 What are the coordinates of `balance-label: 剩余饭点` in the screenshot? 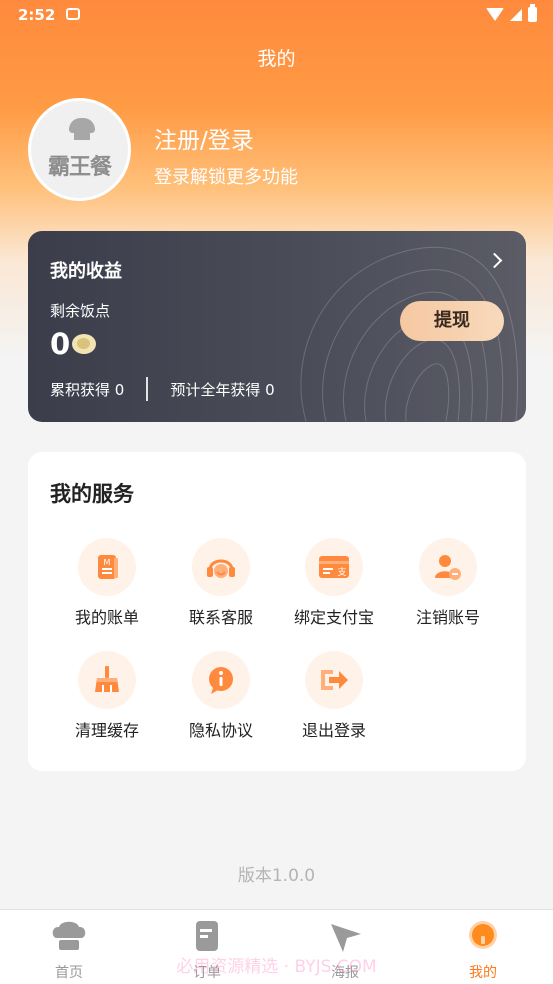 It's located at (80, 311).